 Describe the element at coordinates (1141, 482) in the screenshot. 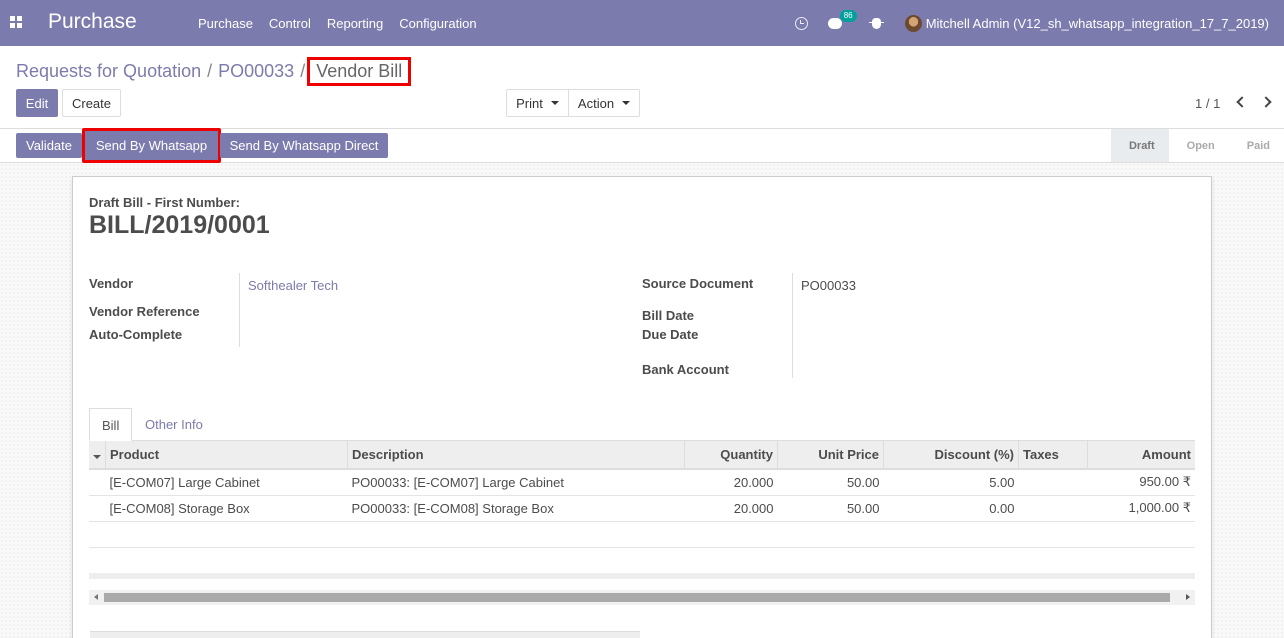

I see `cell-amount: 950.00 ₹` at that location.